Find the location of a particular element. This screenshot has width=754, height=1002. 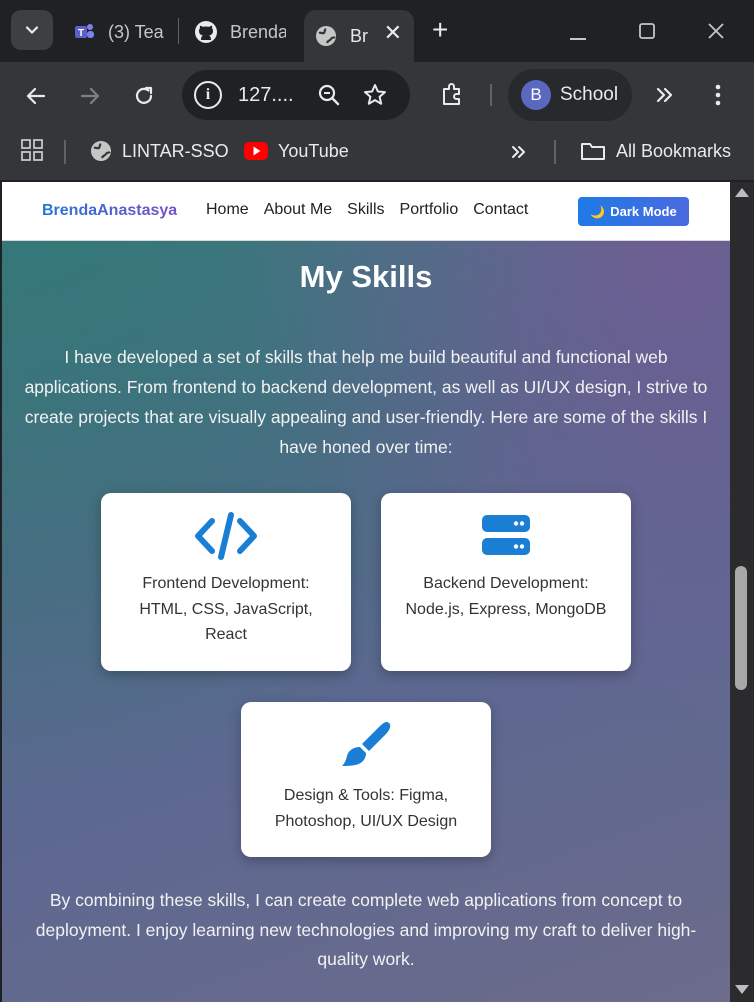

bookmark-star-icon is located at coordinates (375, 97).